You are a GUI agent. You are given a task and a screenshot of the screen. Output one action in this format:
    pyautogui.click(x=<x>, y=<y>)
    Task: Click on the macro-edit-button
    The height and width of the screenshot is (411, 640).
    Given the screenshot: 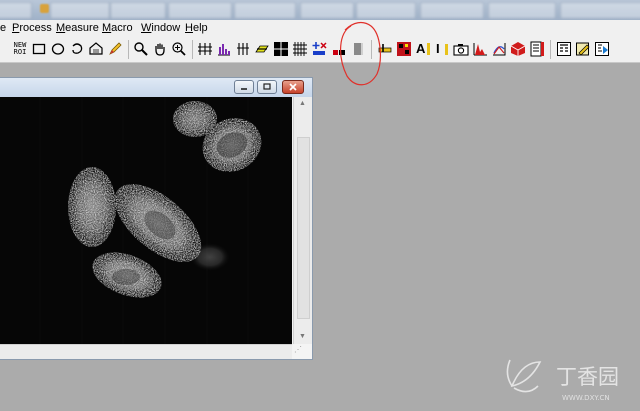 What is the action you would take?
    pyautogui.click(x=583, y=49)
    